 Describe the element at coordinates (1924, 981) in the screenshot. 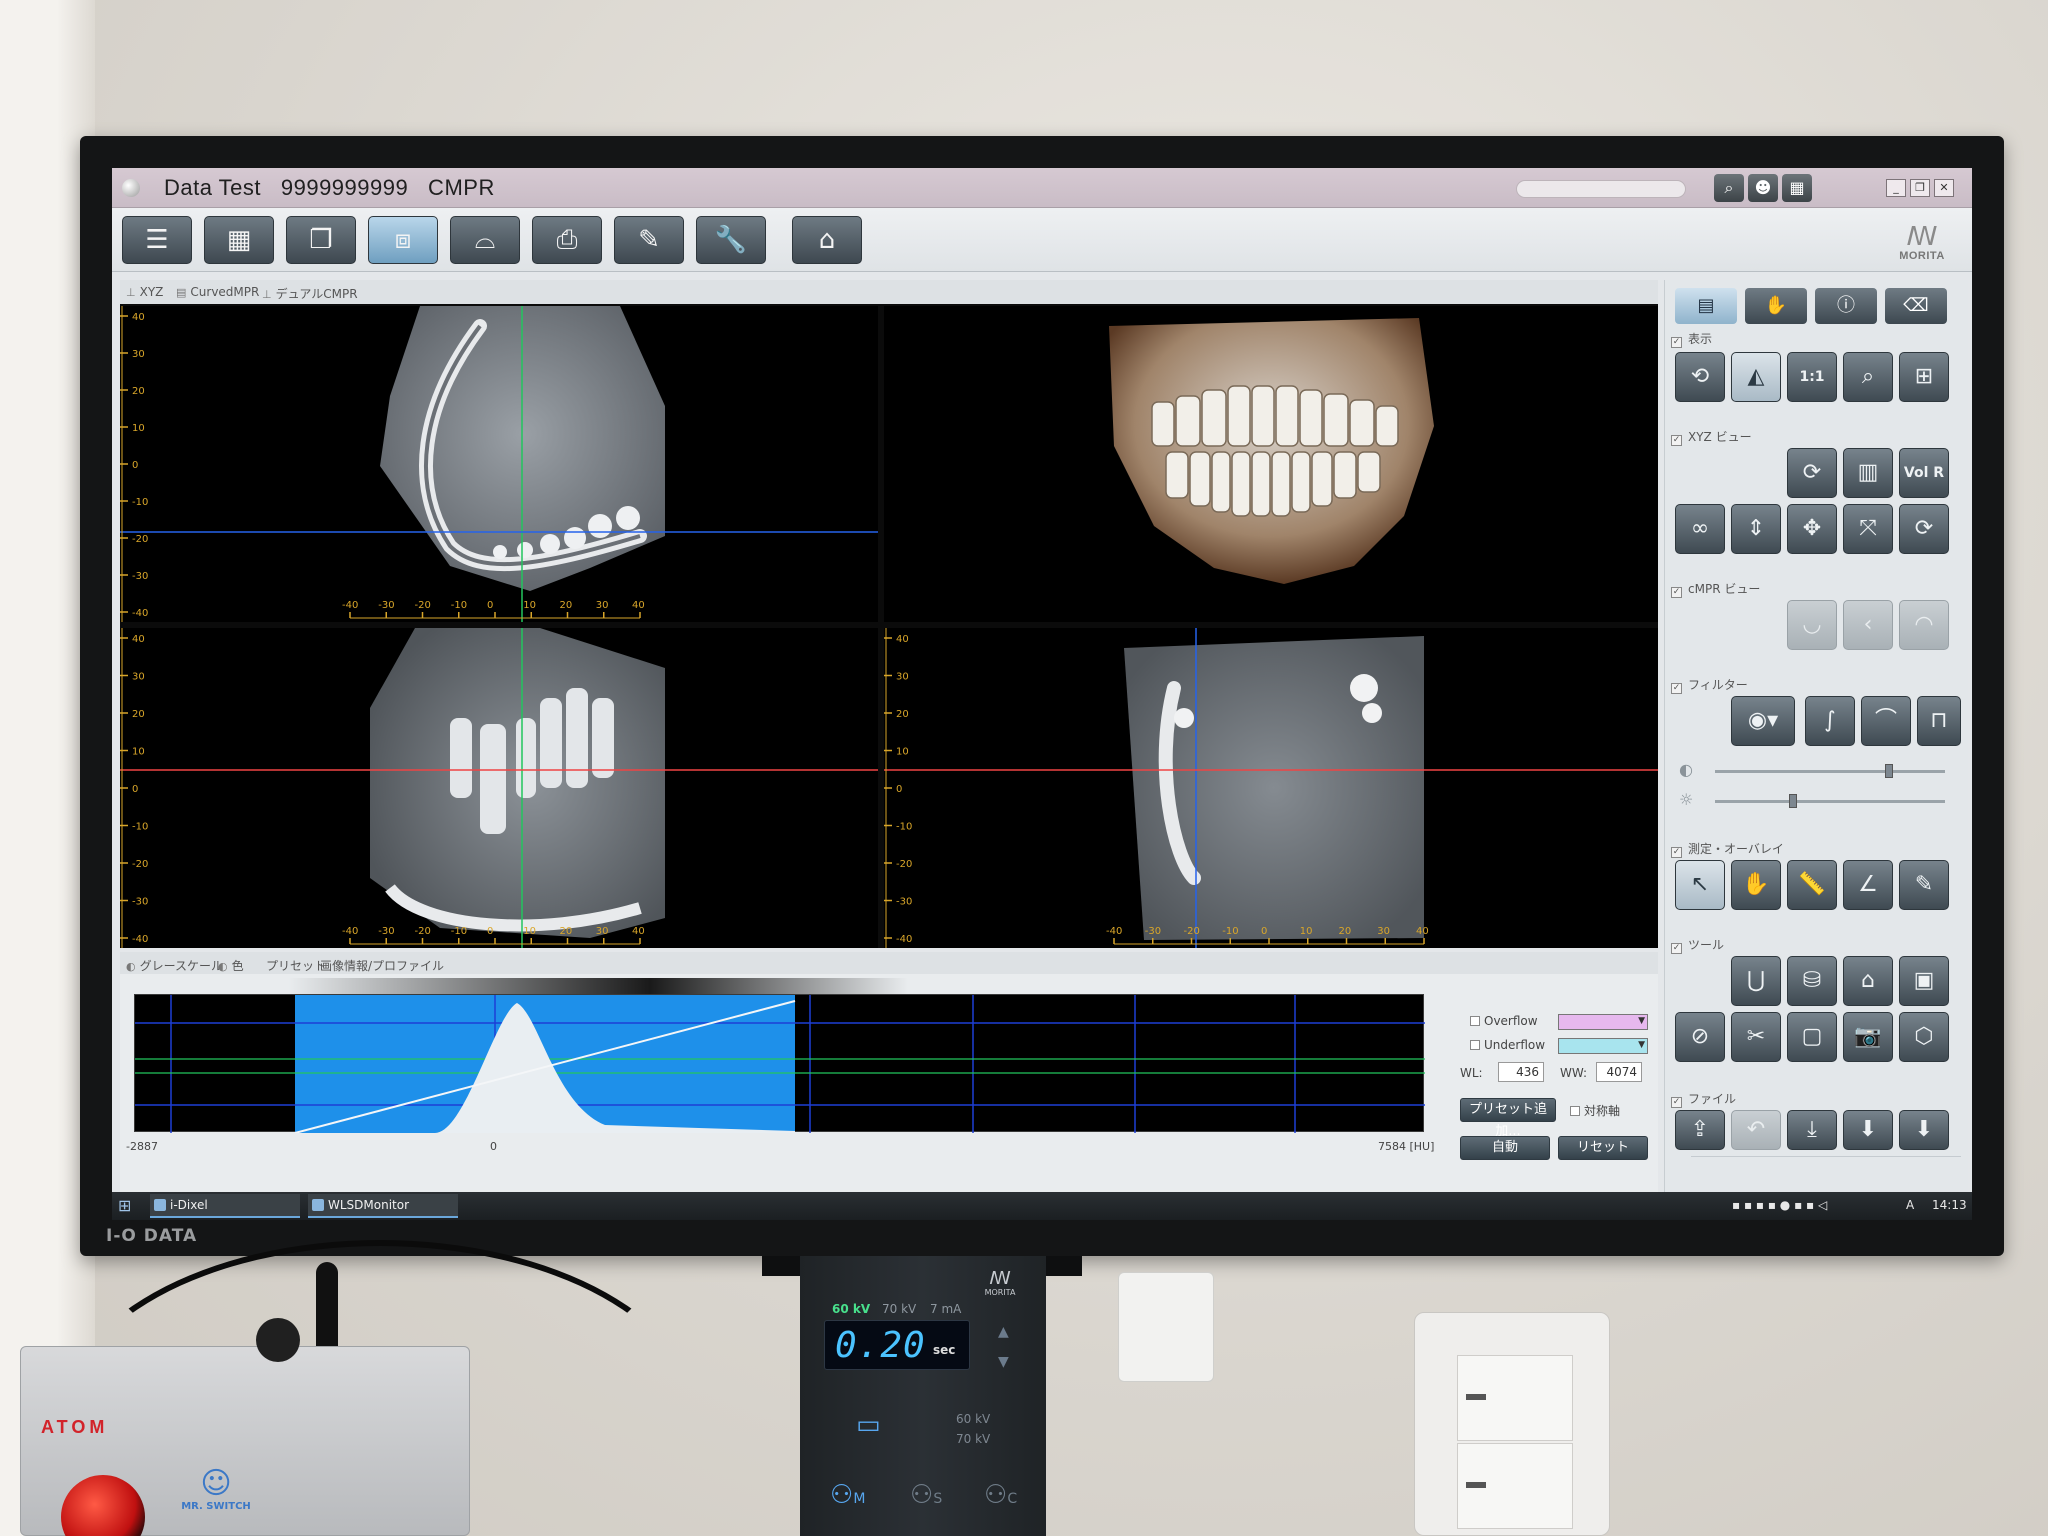

I see `snapshot-icon: ▣` at that location.